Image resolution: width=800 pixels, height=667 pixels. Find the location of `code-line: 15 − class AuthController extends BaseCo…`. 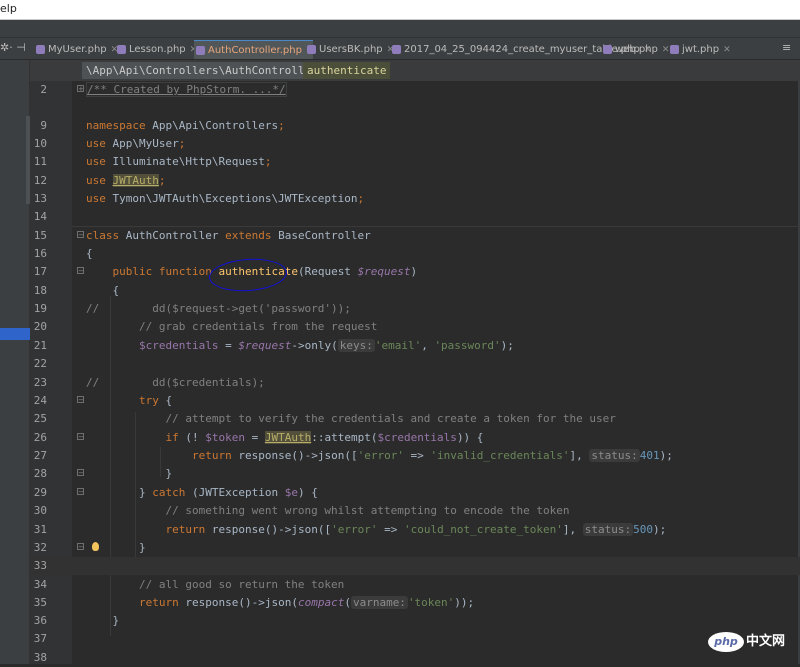

code-line: 15 − class AuthController extends BaseCo… is located at coordinates (415, 236).